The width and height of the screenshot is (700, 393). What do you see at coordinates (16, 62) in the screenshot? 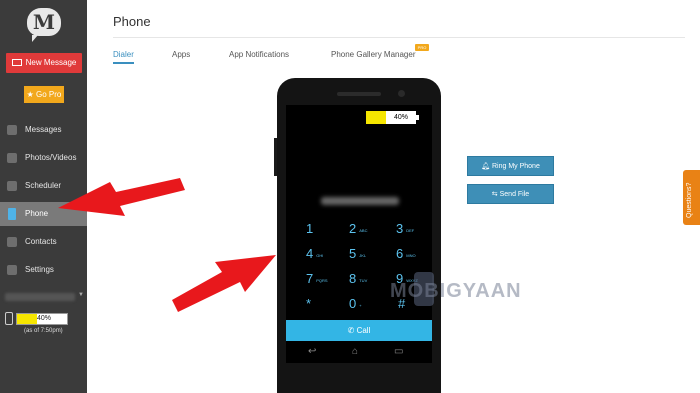
I see `compose-icon` at bounding box center [16, 62].